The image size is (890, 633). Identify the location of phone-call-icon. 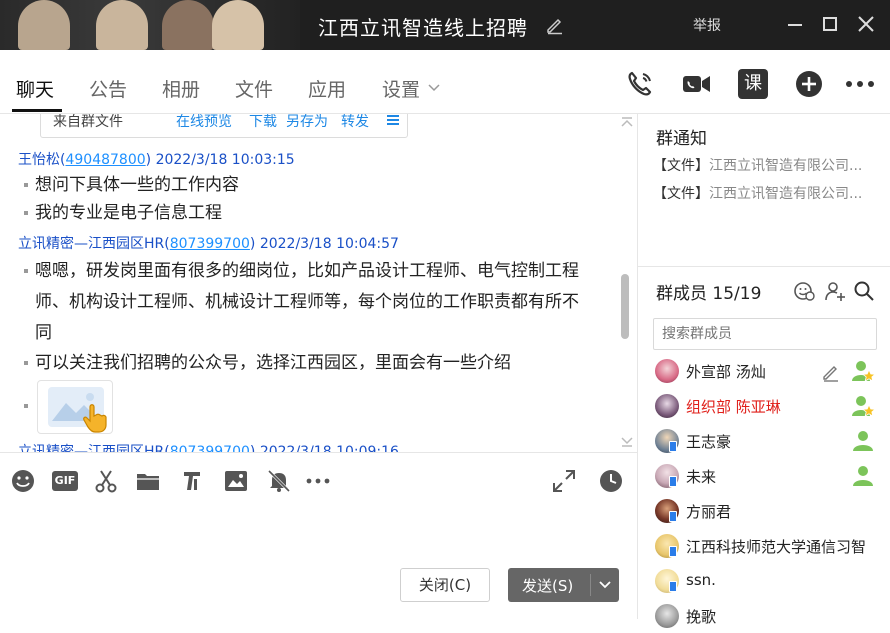
(640, 84).